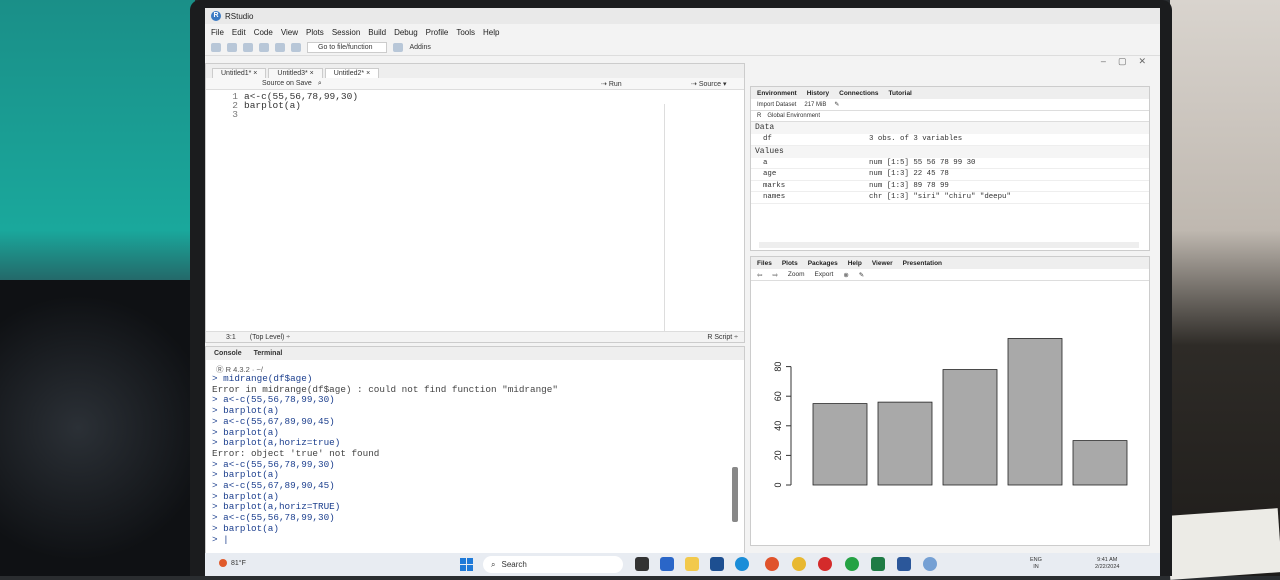  I want to click on env-row: a num [1:5] 55 56 78 99 30, so click(950, 163).